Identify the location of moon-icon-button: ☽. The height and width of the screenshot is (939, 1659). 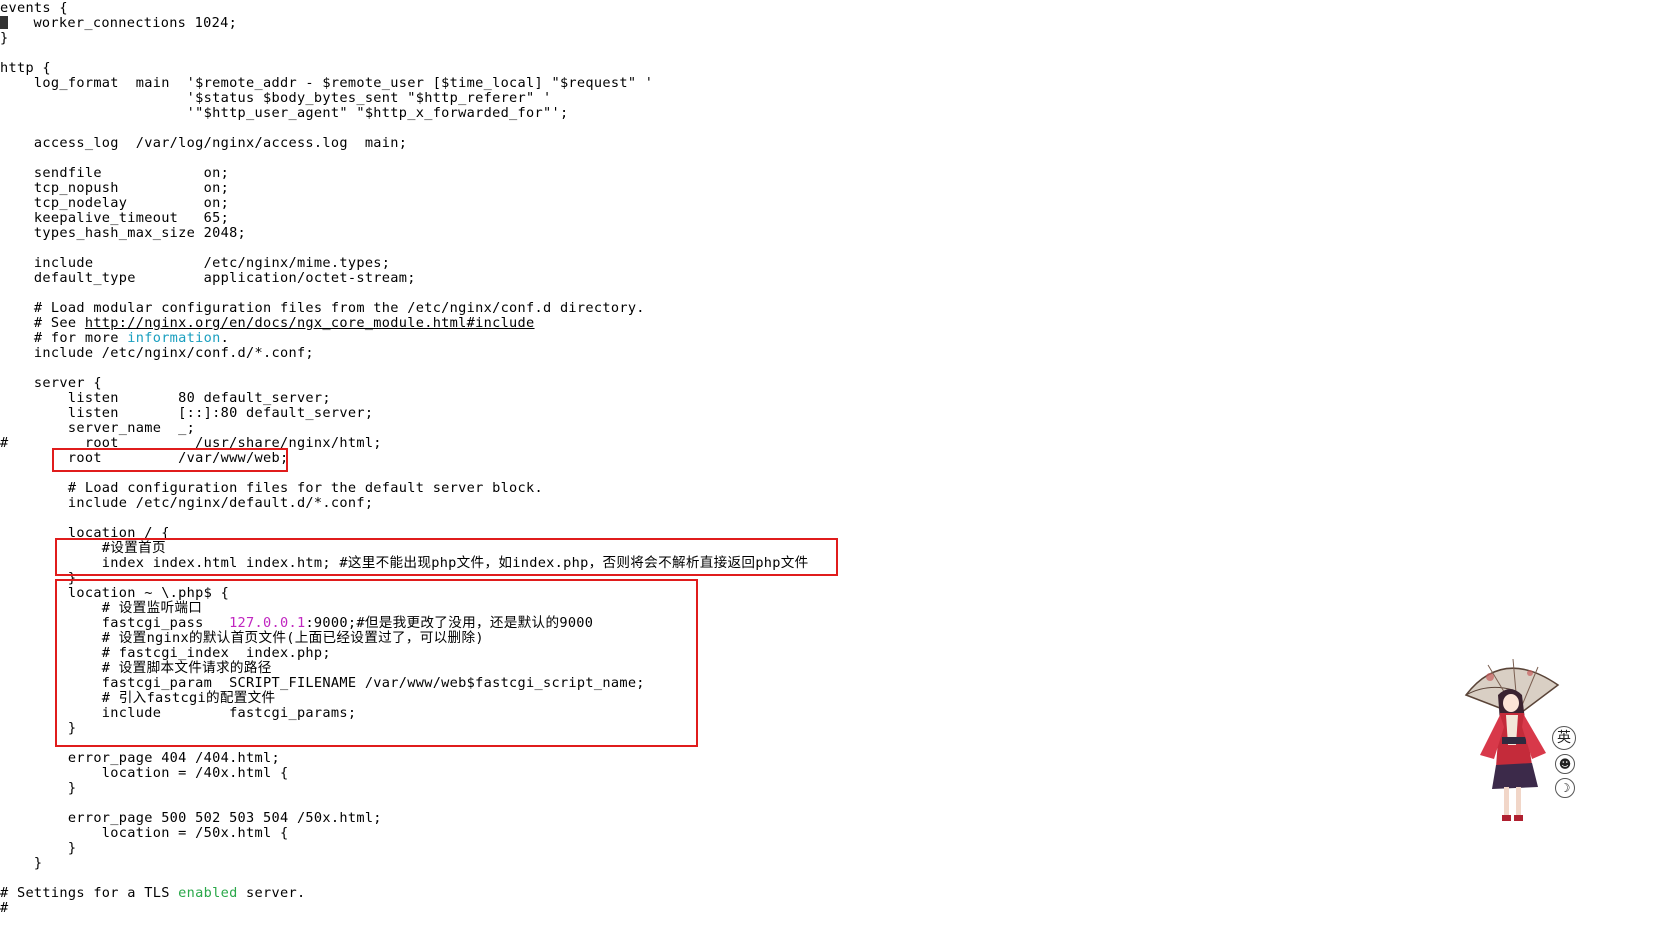
(1565, 788).